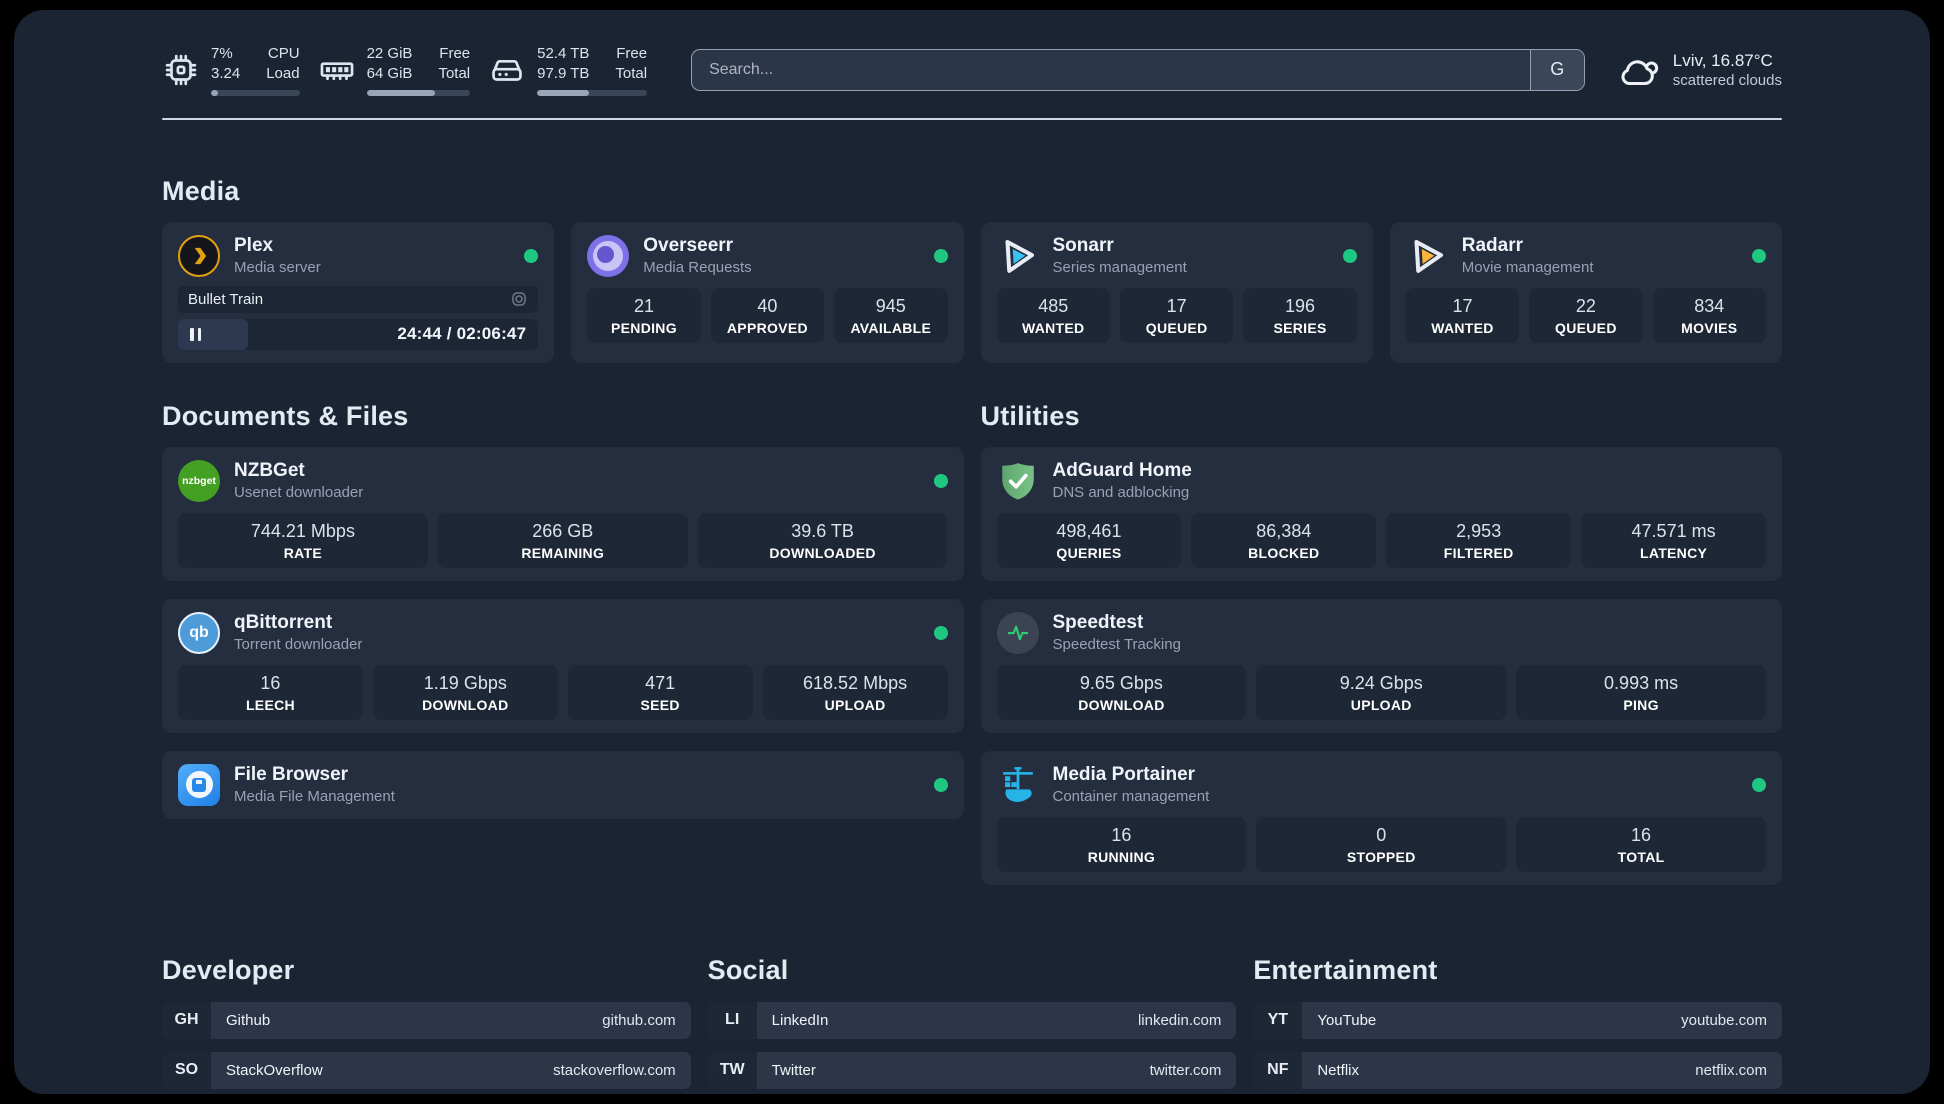  What do you see at coordinates (940, 480) in the screenshot?
I see `nzbget-status-dot` at bounding box center [940, 480].